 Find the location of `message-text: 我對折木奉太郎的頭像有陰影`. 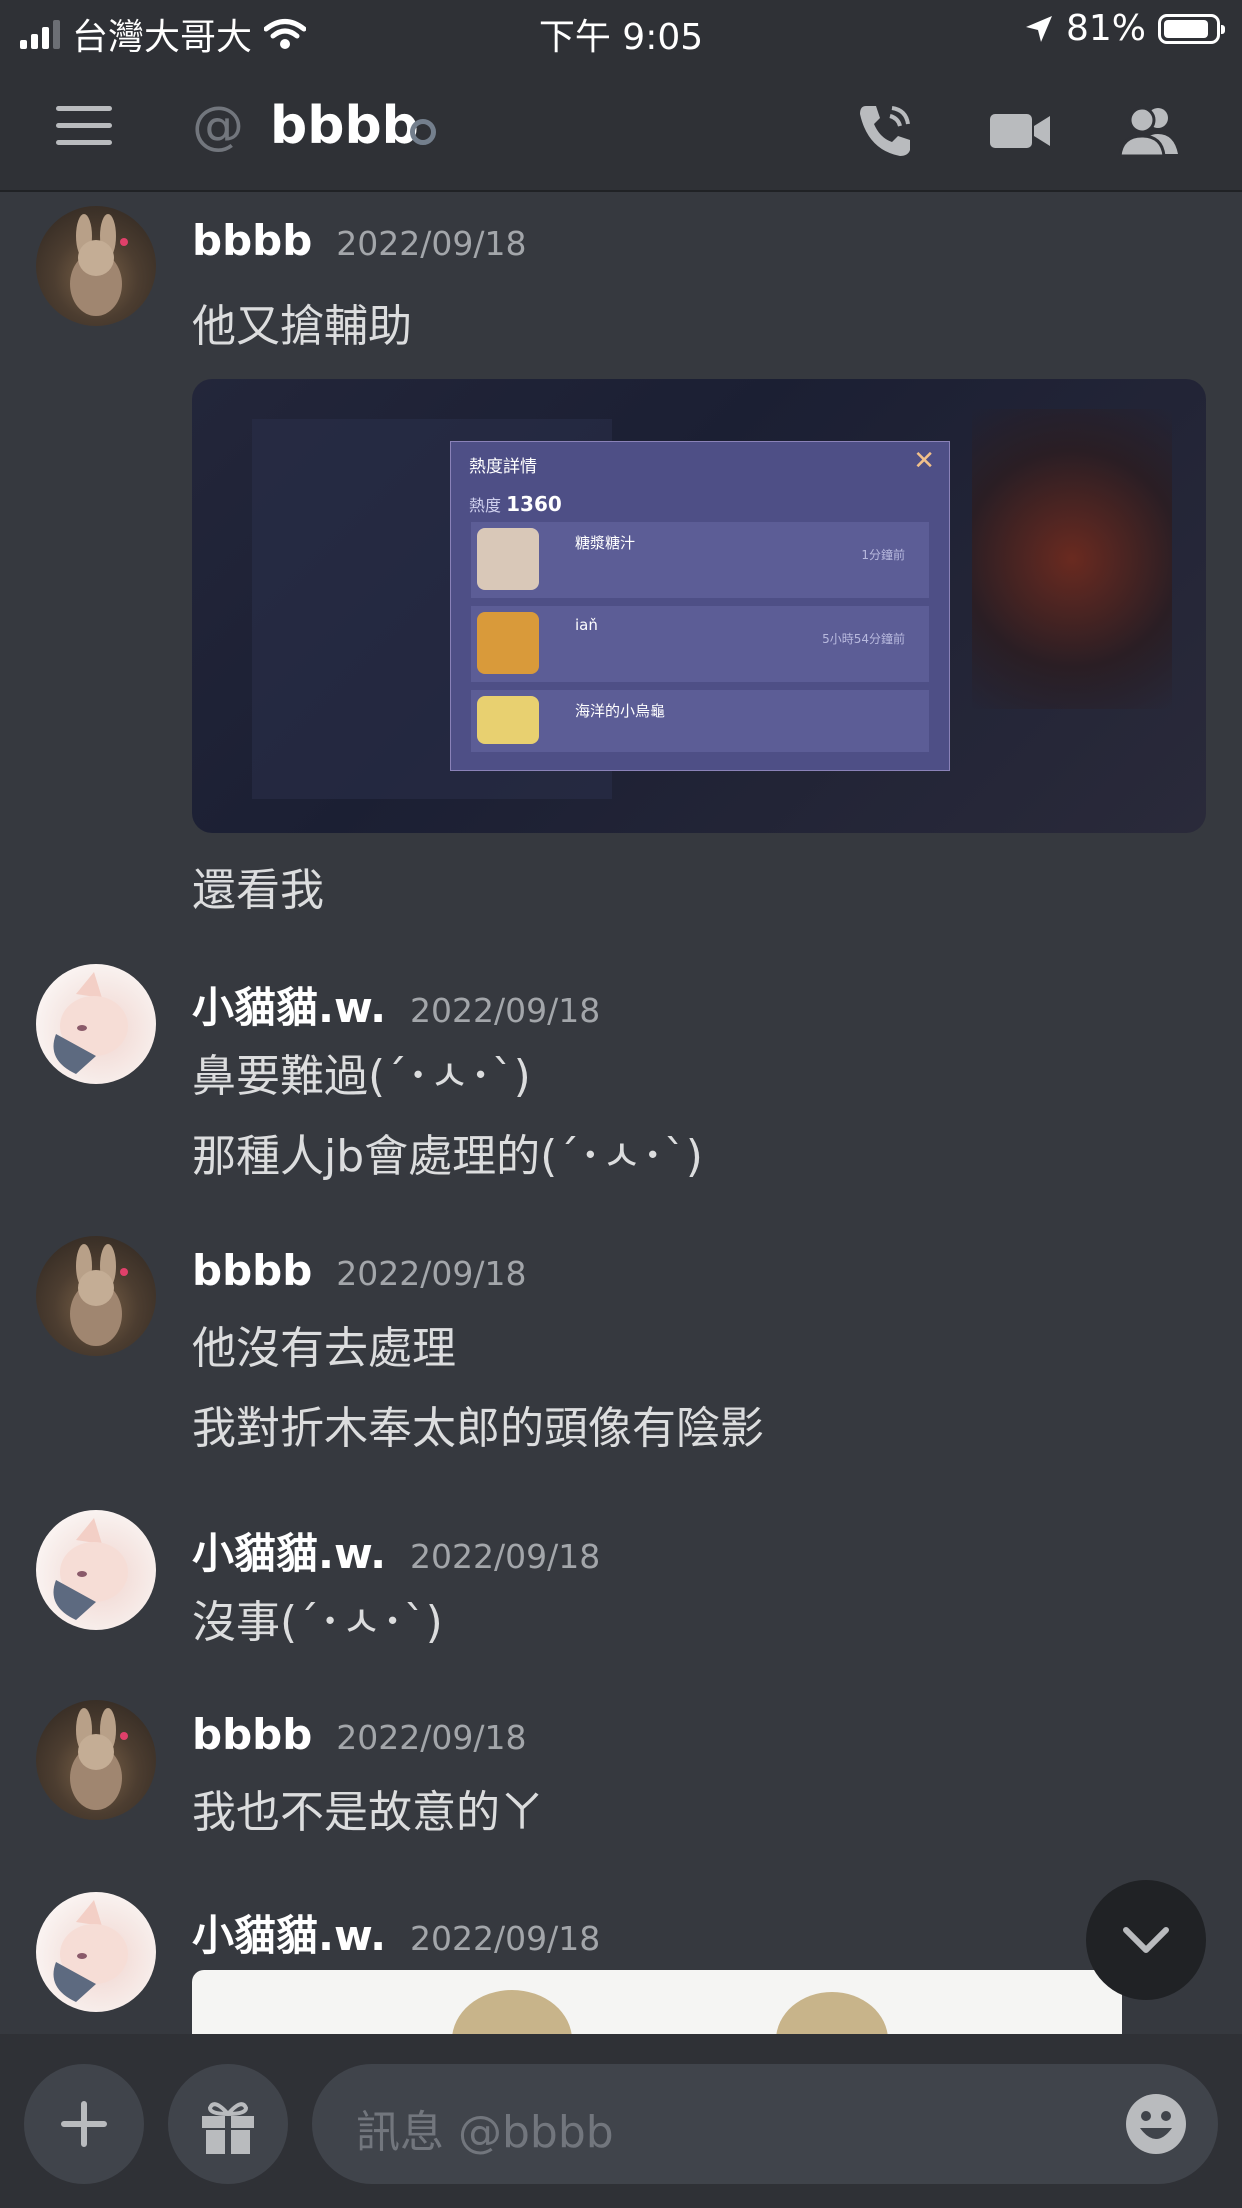

message-text: 我對折木奉太郎的頭像有陰影 is located at coordinates (478, 1428).